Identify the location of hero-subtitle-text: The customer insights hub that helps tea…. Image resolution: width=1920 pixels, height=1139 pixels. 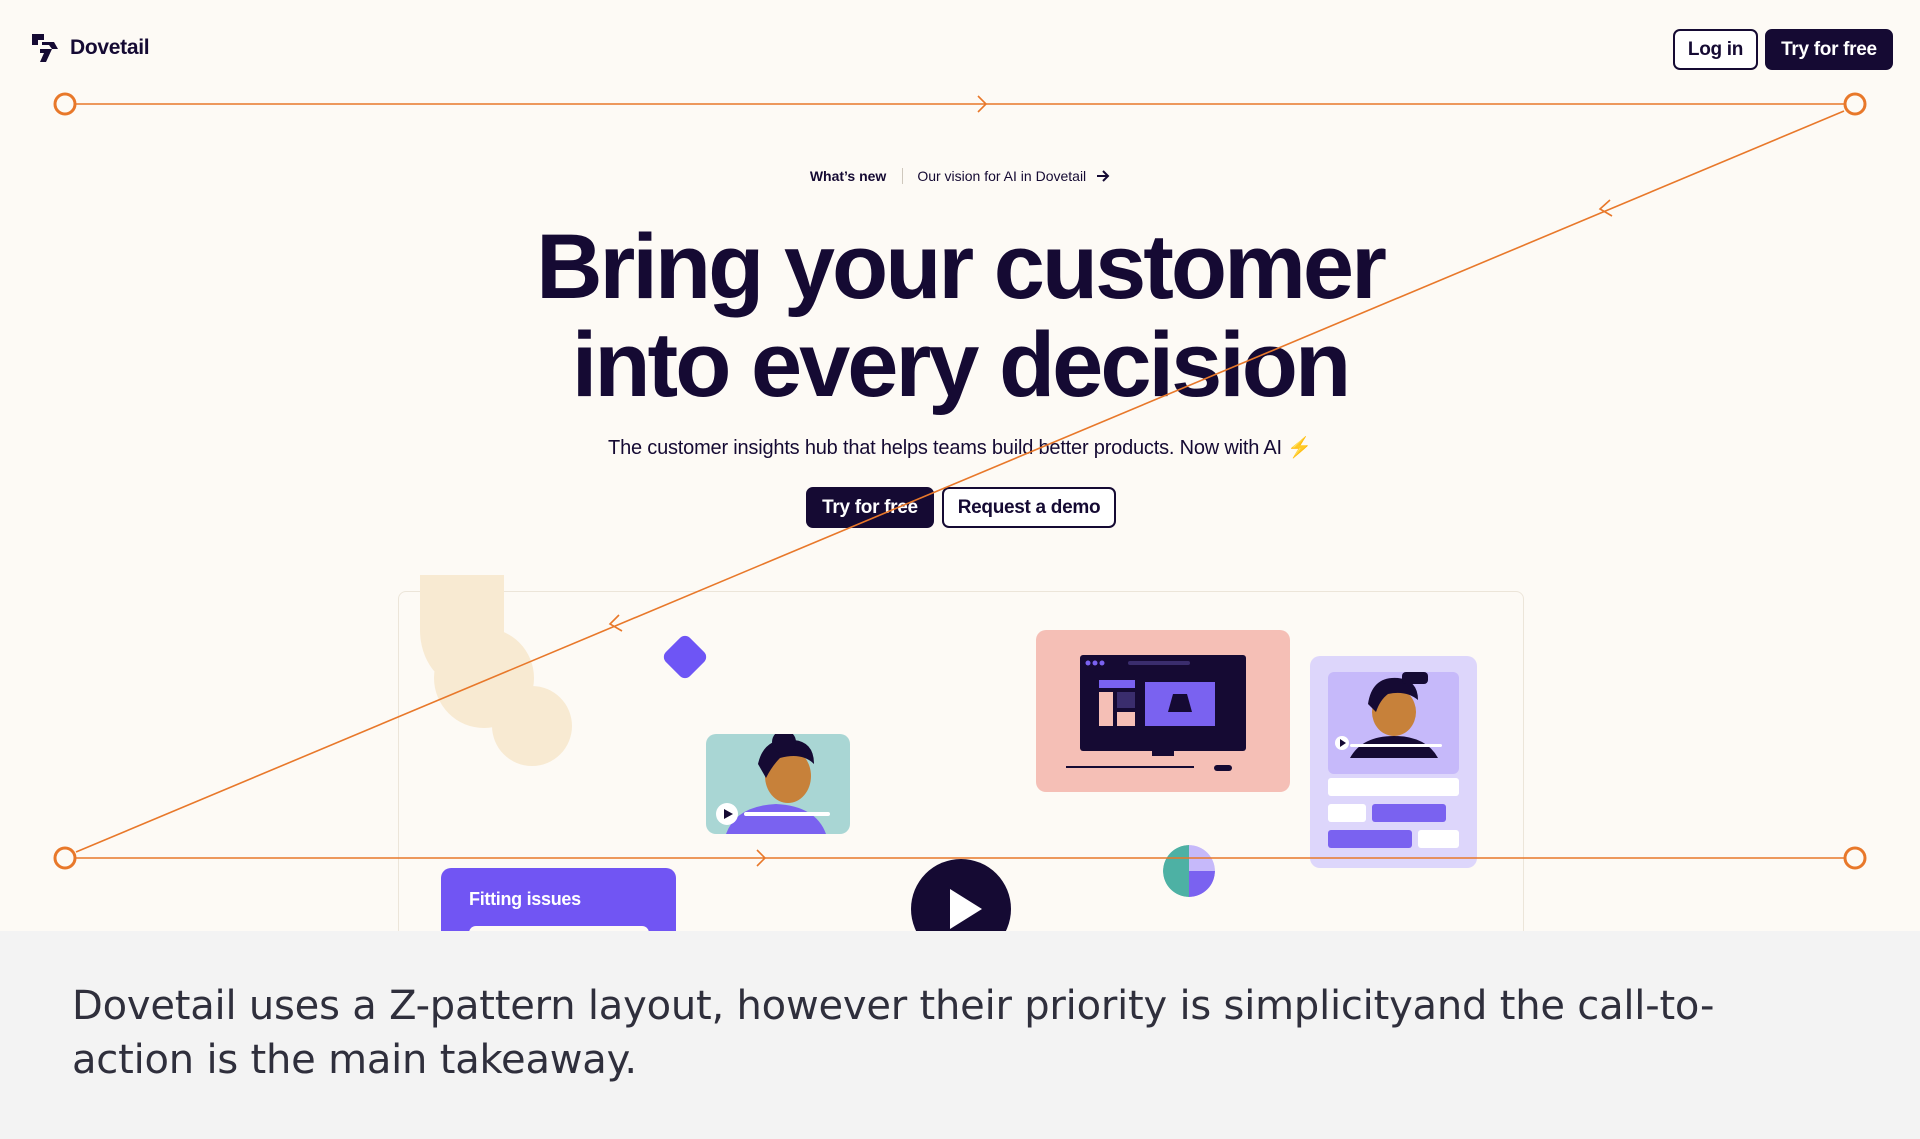
(945, 448).